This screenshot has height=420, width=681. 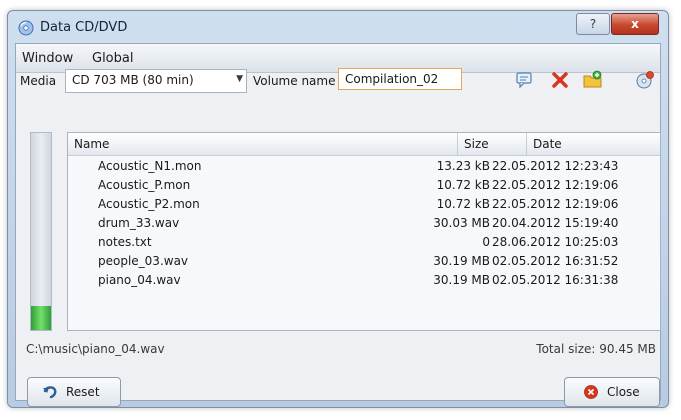 What do you see at coordinates (83, 392) in the screenshot?
I see `reset-button-label: Reset` at bounding box center [83, 392].